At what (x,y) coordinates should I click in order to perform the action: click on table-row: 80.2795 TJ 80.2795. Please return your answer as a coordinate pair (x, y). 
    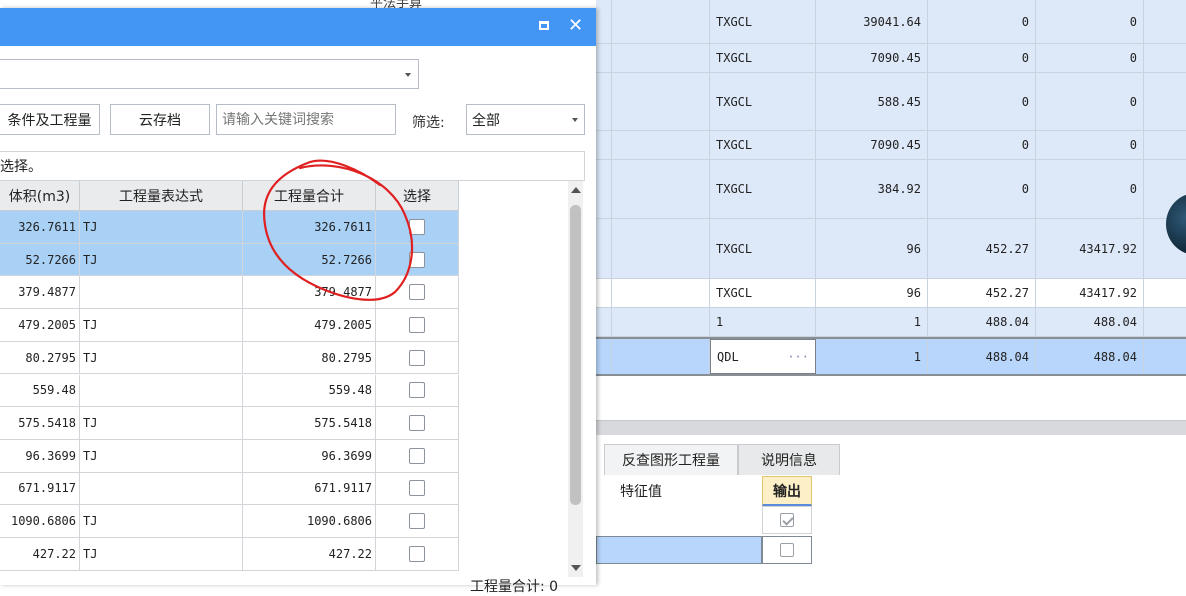
    Looking at the image, I should click on (229, 358).